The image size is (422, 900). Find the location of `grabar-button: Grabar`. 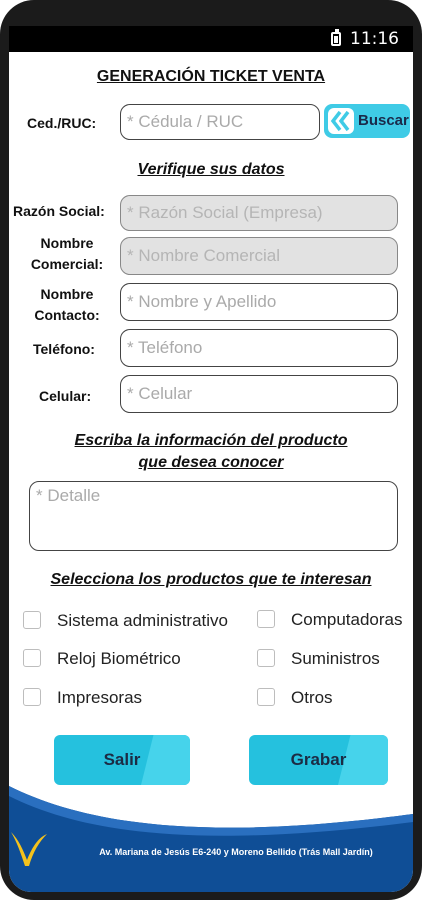

grabar-button: Grabar is located at coordinates (318, 760).